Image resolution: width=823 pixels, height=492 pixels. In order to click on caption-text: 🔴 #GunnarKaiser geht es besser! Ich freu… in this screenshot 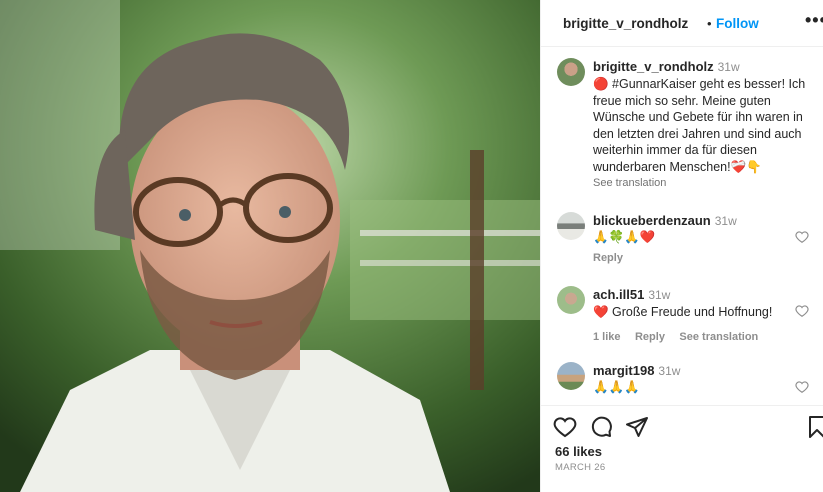, I will do `click(699, 125)`.